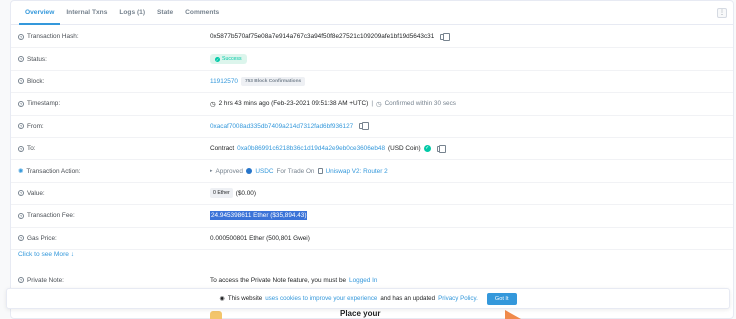 The width and height of the screenshot is (736, 319). What do you see at coordinates (722, 13) in the screenshot?
I see `more-options-icon: ⋮` at bounding box center [722, 13].